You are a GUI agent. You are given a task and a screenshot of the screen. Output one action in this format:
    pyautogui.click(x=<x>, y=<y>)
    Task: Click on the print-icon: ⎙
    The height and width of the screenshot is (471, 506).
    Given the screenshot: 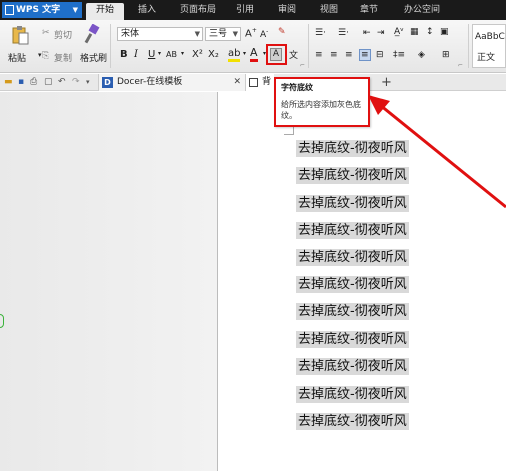 What is the action you would take?
    pyautogui.click(x=33, y=82)
    